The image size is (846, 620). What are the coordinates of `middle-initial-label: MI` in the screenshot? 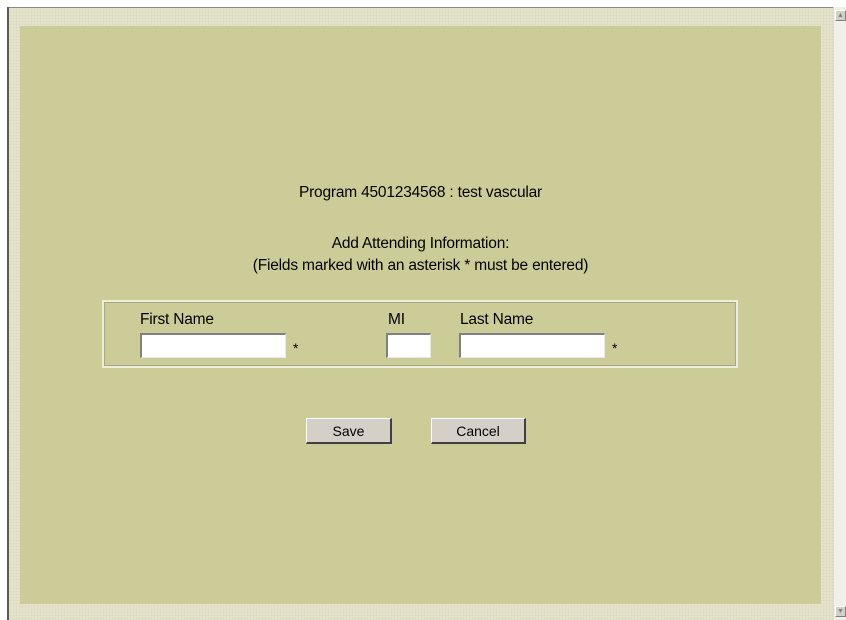 It's located at (396, 319).